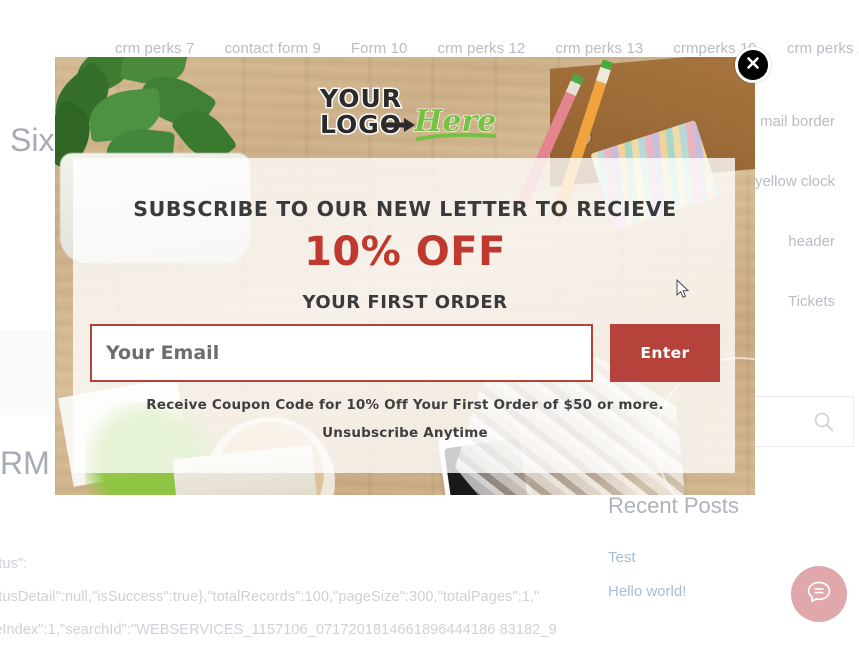 The image size is (859, 646). Describe the element at coordinates (410, 114) in the screenshot. I see `brand-logo: YOUR LOGO Here` at that location.